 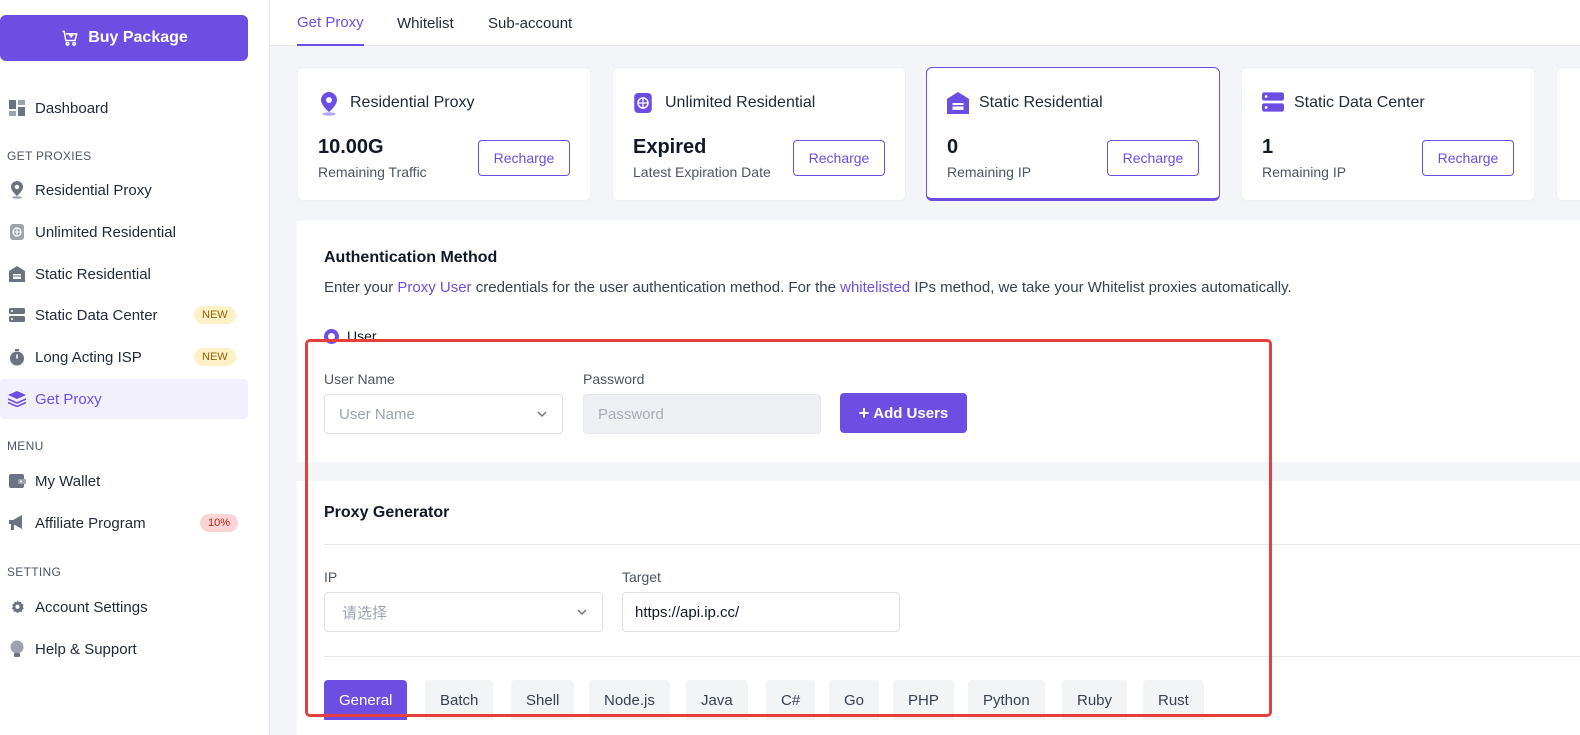 I want to click on sidebar-item-label: Unlimited Residential, so click(x=105, y=232).